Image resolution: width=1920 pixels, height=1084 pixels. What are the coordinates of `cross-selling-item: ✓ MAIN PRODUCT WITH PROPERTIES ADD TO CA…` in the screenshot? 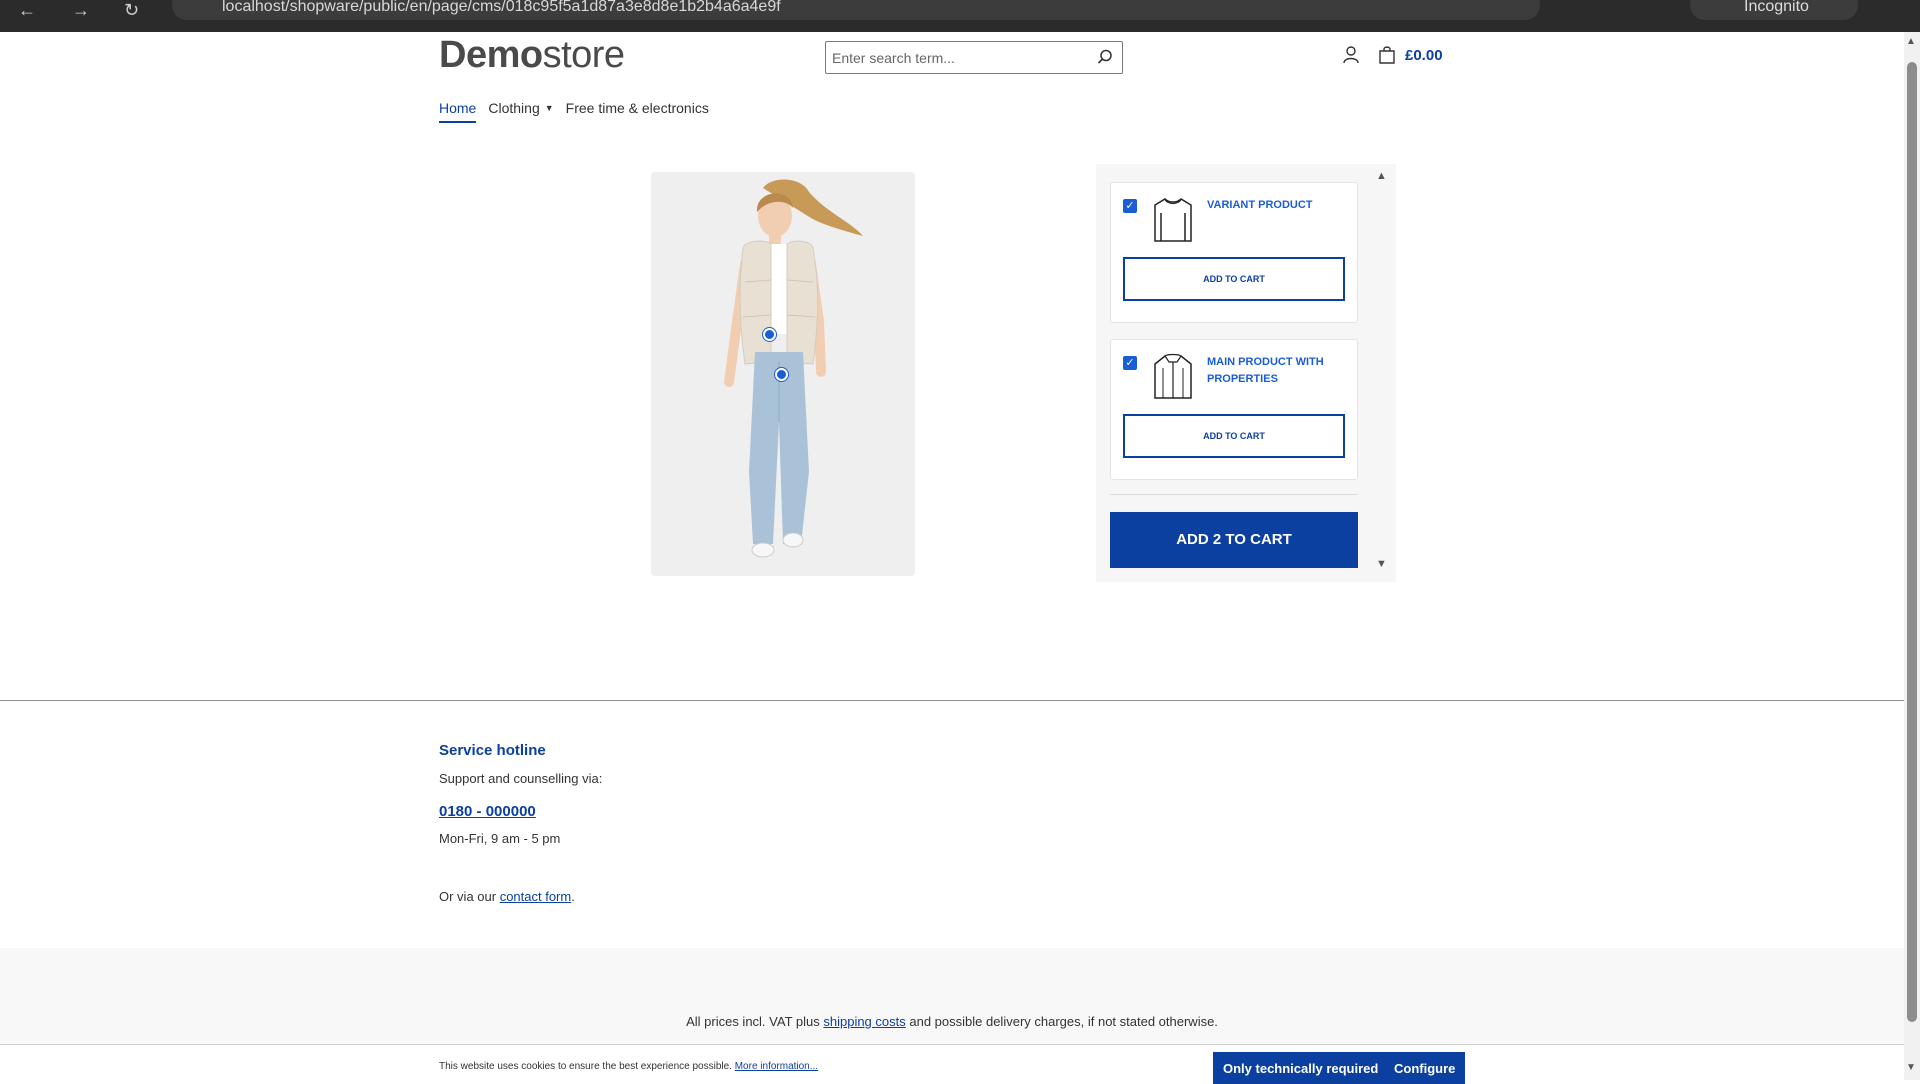 It's located at (1234, 409).